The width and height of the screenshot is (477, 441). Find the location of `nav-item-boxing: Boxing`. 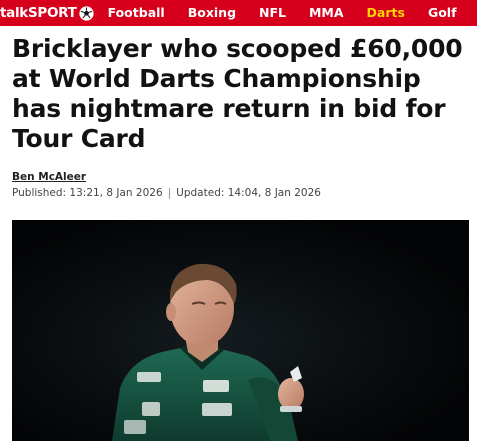

nav-item-boxing: Boxing is located at coordinates (212, 13).